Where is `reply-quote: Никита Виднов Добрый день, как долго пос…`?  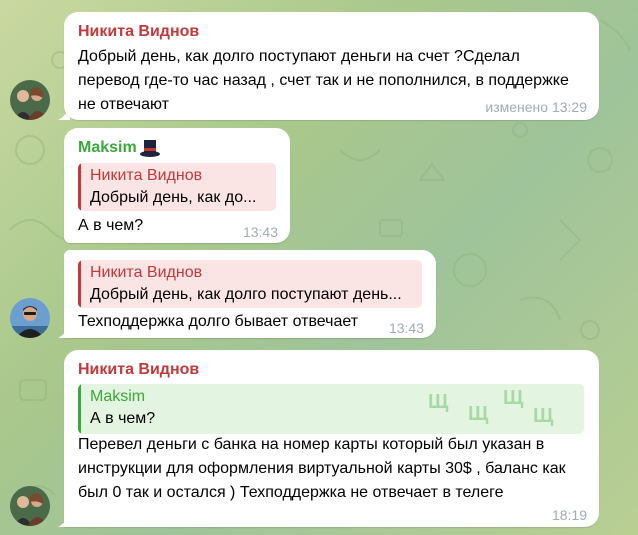 reply-quote: Никита Виднов Добрый день, как долго пос… is located at coordinates (250, 284).